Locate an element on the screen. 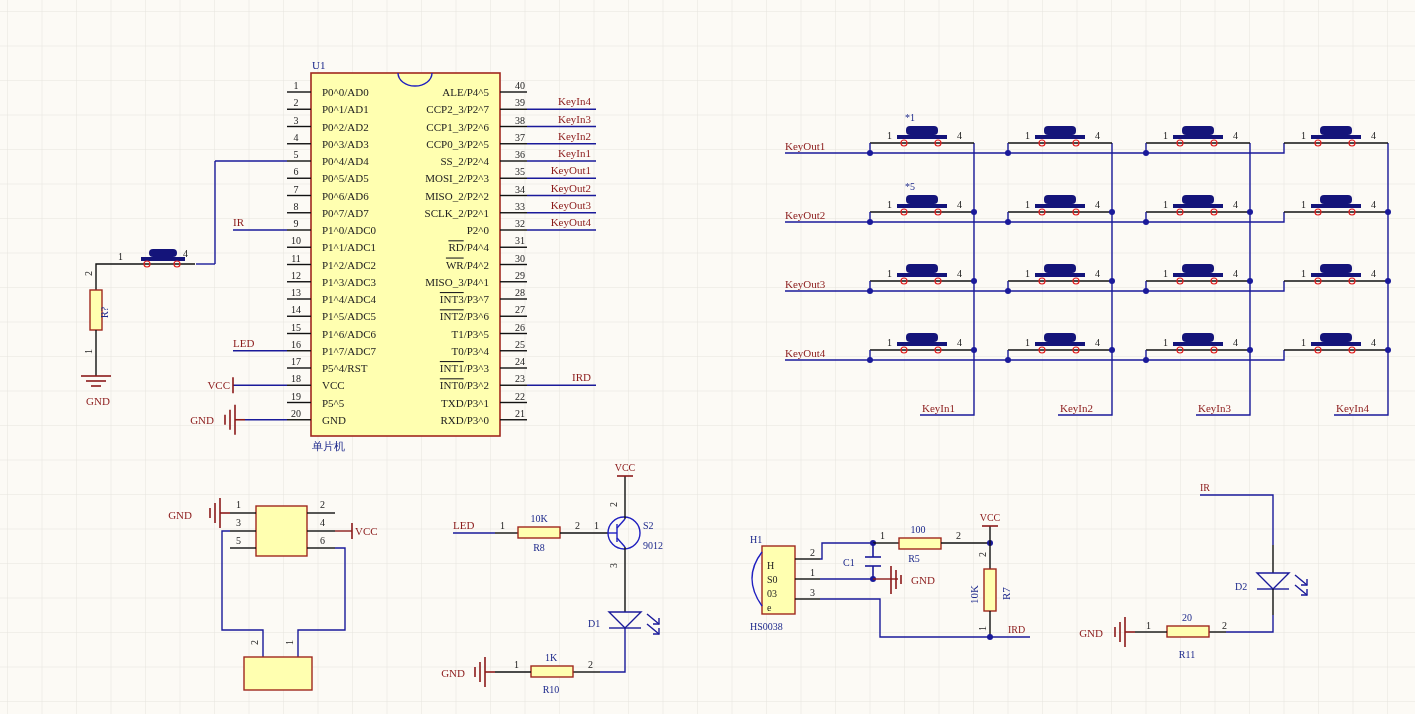 This screenshot has height=714, width=1415. pin-name: WR/P4^2 is located at coordinates (467, 264).